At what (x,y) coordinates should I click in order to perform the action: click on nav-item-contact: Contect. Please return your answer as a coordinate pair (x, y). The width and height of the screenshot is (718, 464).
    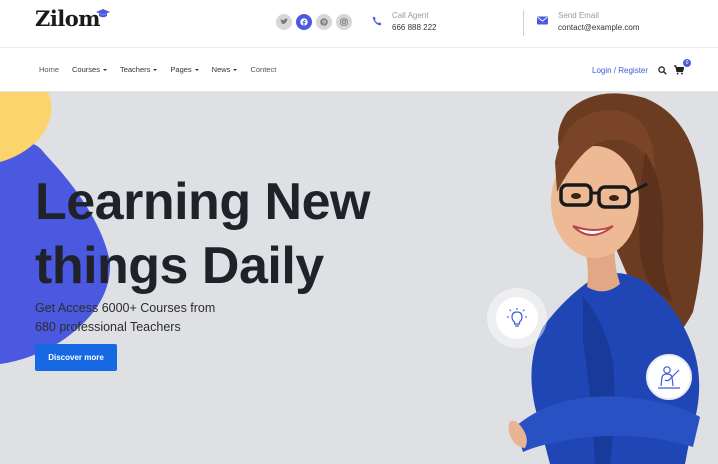
    Looking at the image, I should click on (263, 69).